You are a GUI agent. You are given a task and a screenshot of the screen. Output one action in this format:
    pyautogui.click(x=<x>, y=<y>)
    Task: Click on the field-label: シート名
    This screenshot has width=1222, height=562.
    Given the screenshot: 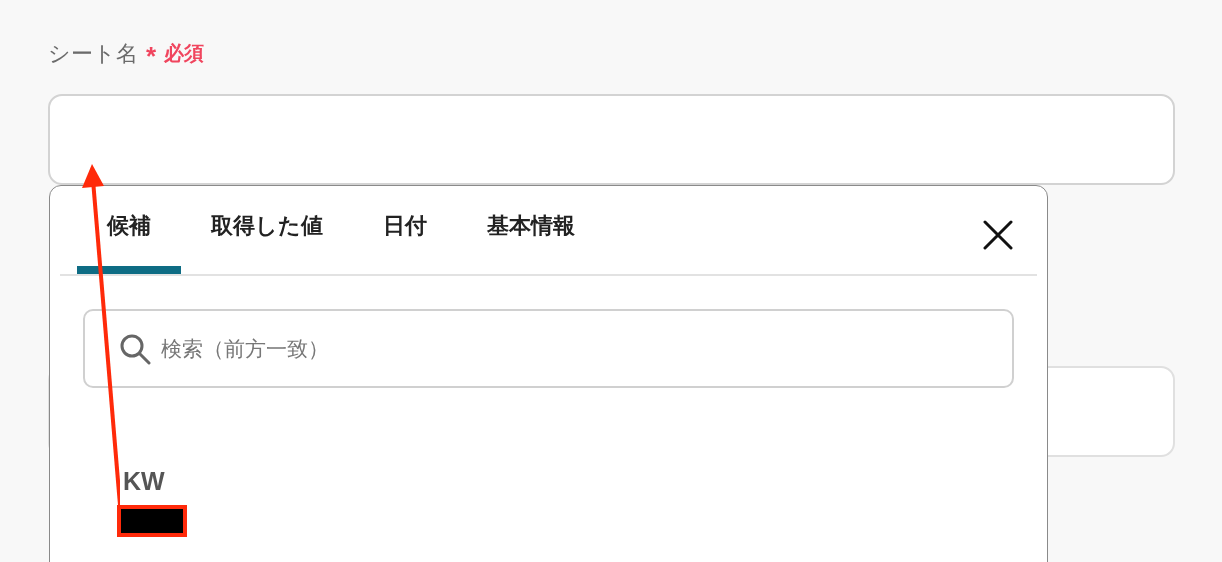 What is the action you would take?
    pyautogui.click(x=93, y=53)
    